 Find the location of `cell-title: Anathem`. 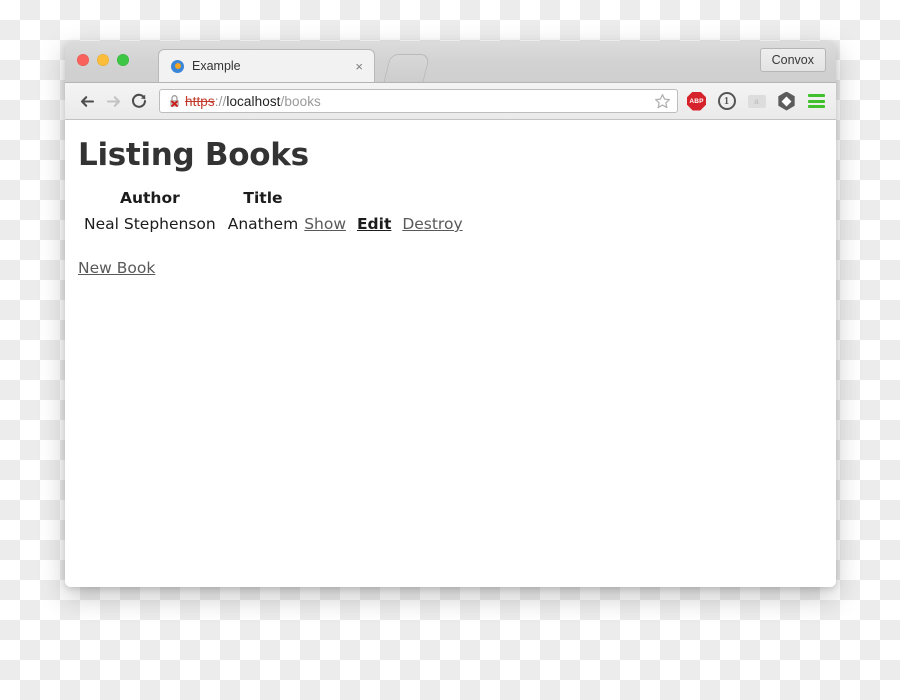

cell-title: Anathem is located at coordinates (263, 224).